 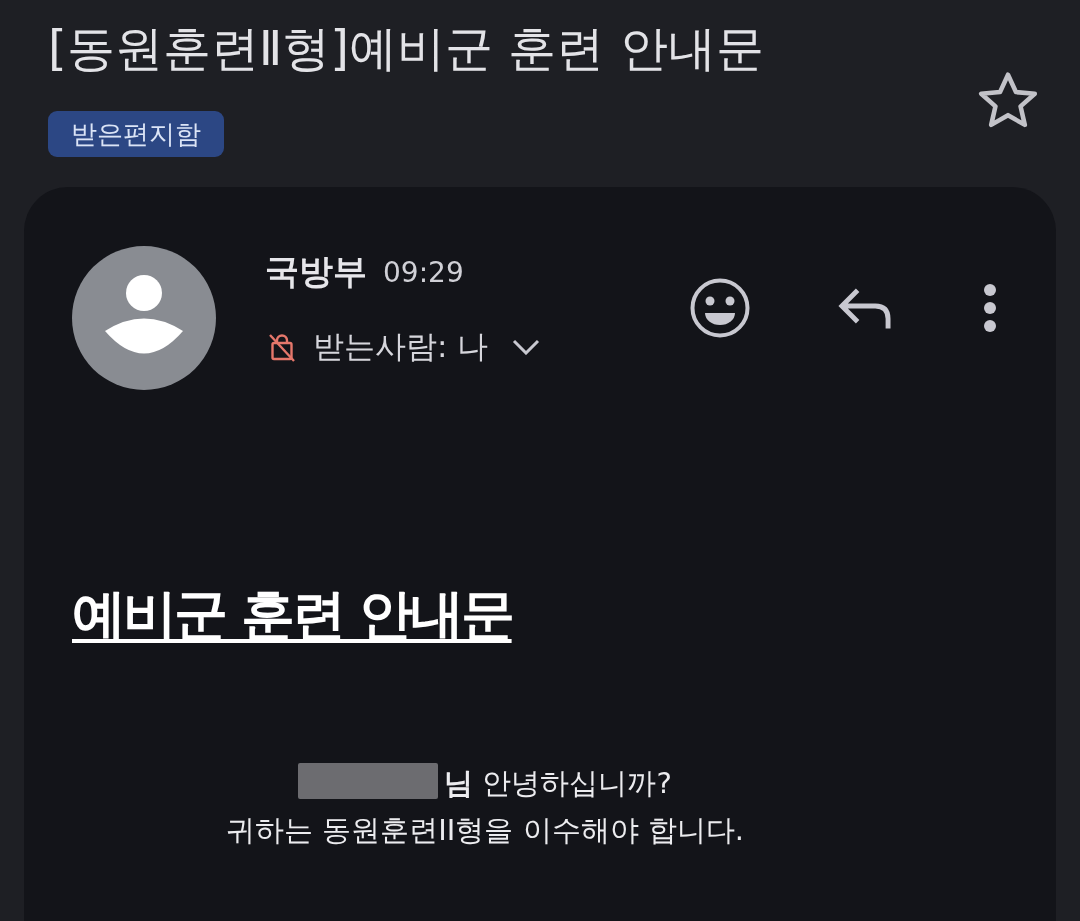 I want to click on message-time: 09:29, so click(x=423, y=272).